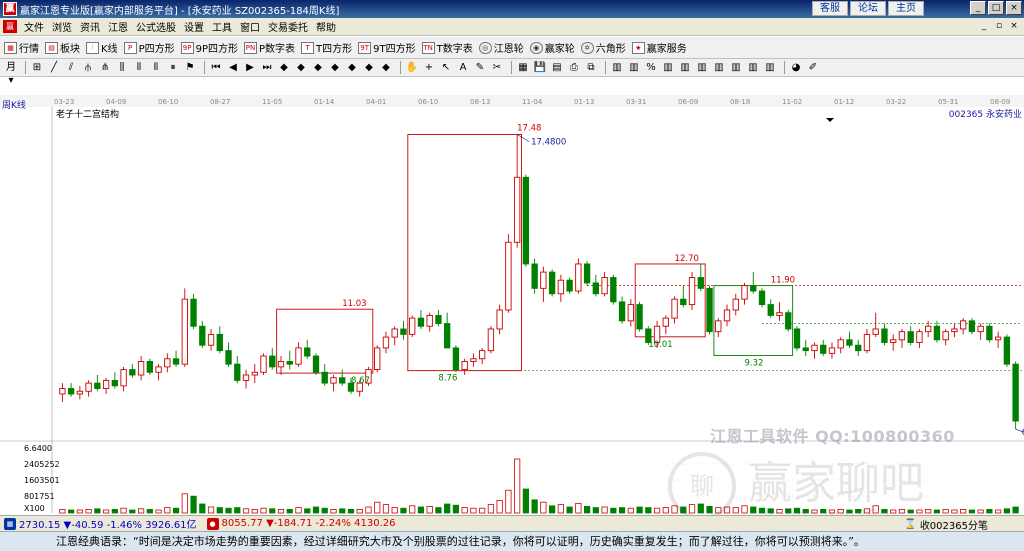 This screenshot has height=551, width=1024. Describe the element at coordinates (574, 67) in the screenshot. I see `print-icon: ⎙` at that location.